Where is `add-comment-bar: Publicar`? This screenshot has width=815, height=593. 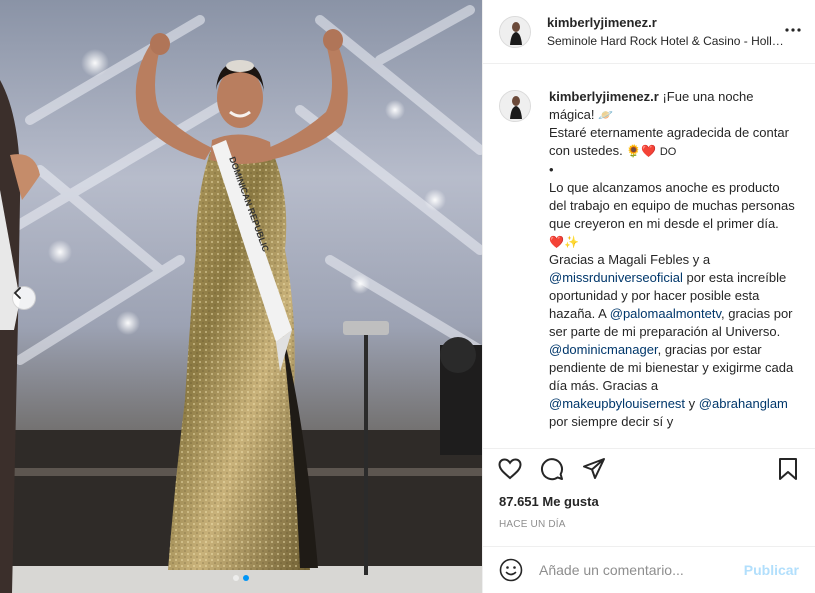
add-comment-bar: Publicar is located at coordinates (649, 569).